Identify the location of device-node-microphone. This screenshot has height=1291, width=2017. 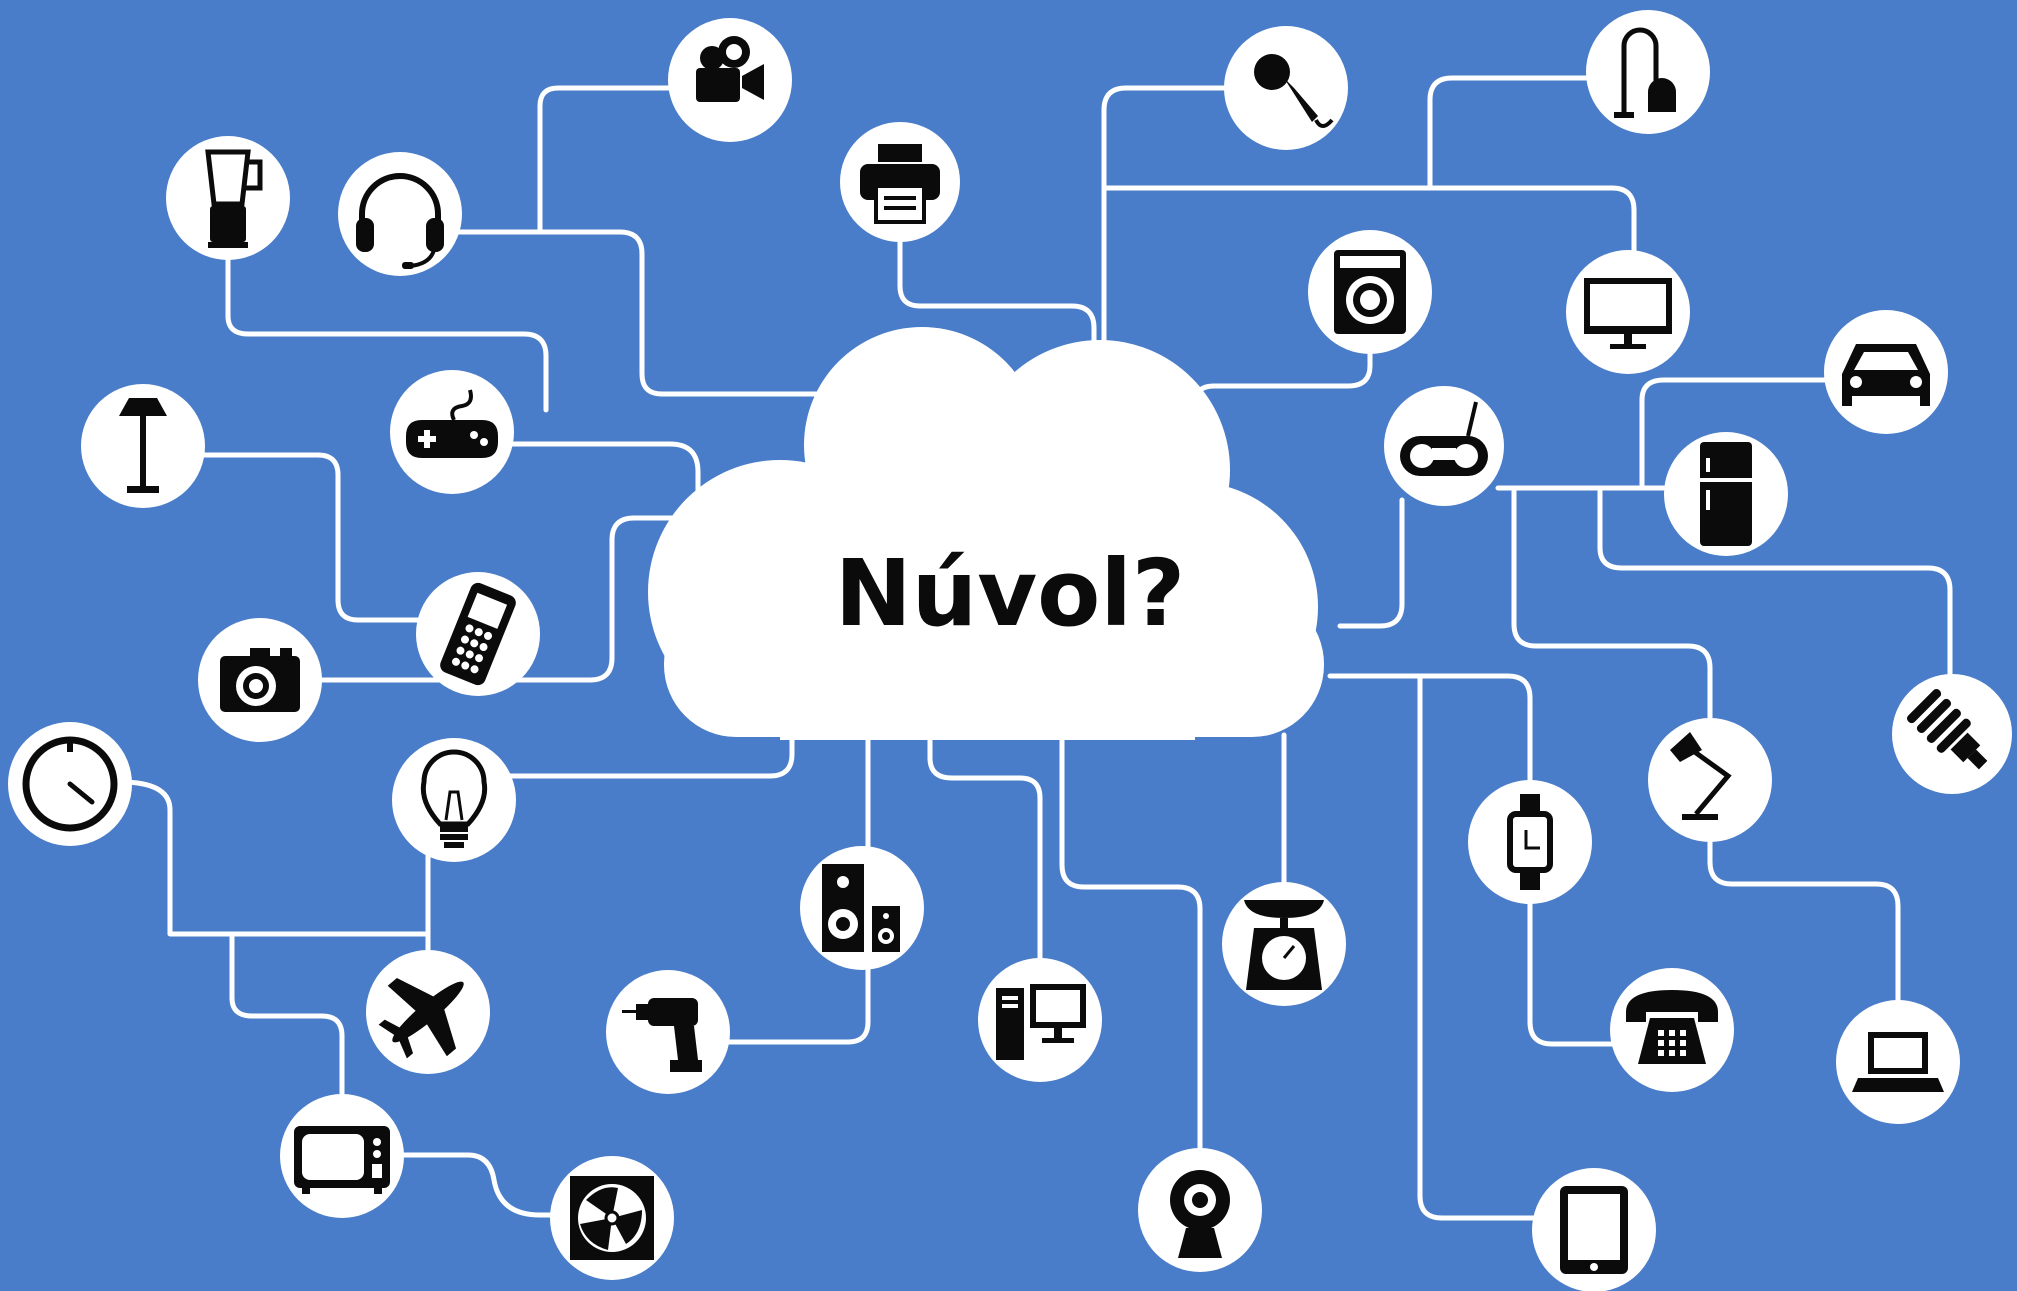
(1286, 88).